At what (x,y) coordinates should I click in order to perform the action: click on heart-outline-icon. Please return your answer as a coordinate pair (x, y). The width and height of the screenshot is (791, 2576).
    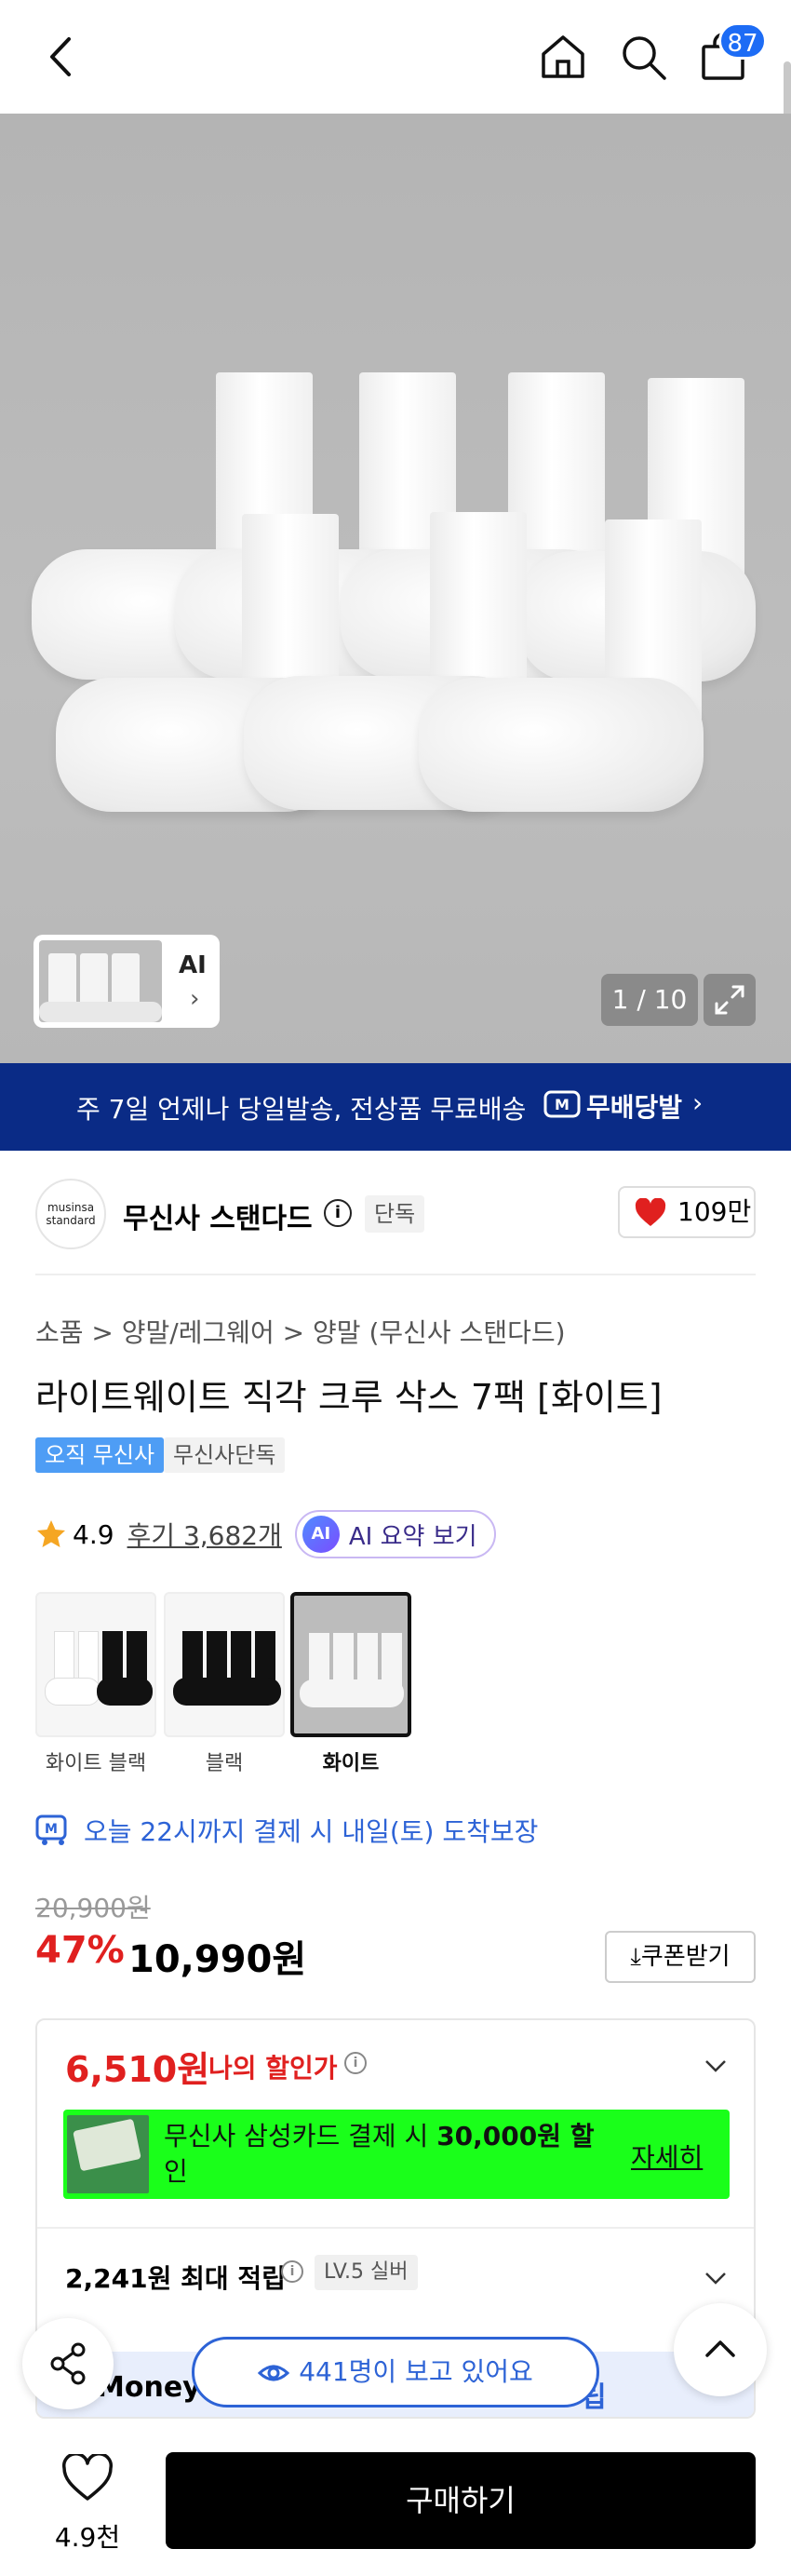
    Looking at the image, I should click on (87, 2478).